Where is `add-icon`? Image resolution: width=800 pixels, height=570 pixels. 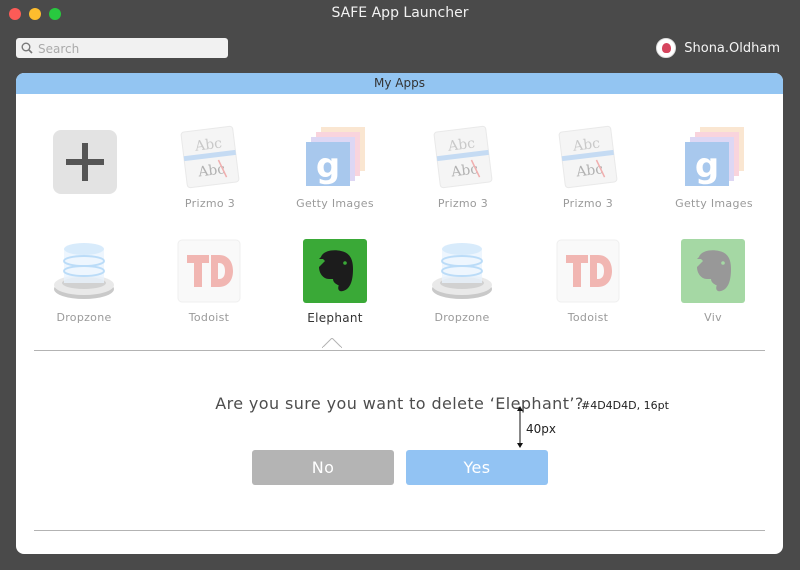 add-icon is located at coordinates (85, 162).